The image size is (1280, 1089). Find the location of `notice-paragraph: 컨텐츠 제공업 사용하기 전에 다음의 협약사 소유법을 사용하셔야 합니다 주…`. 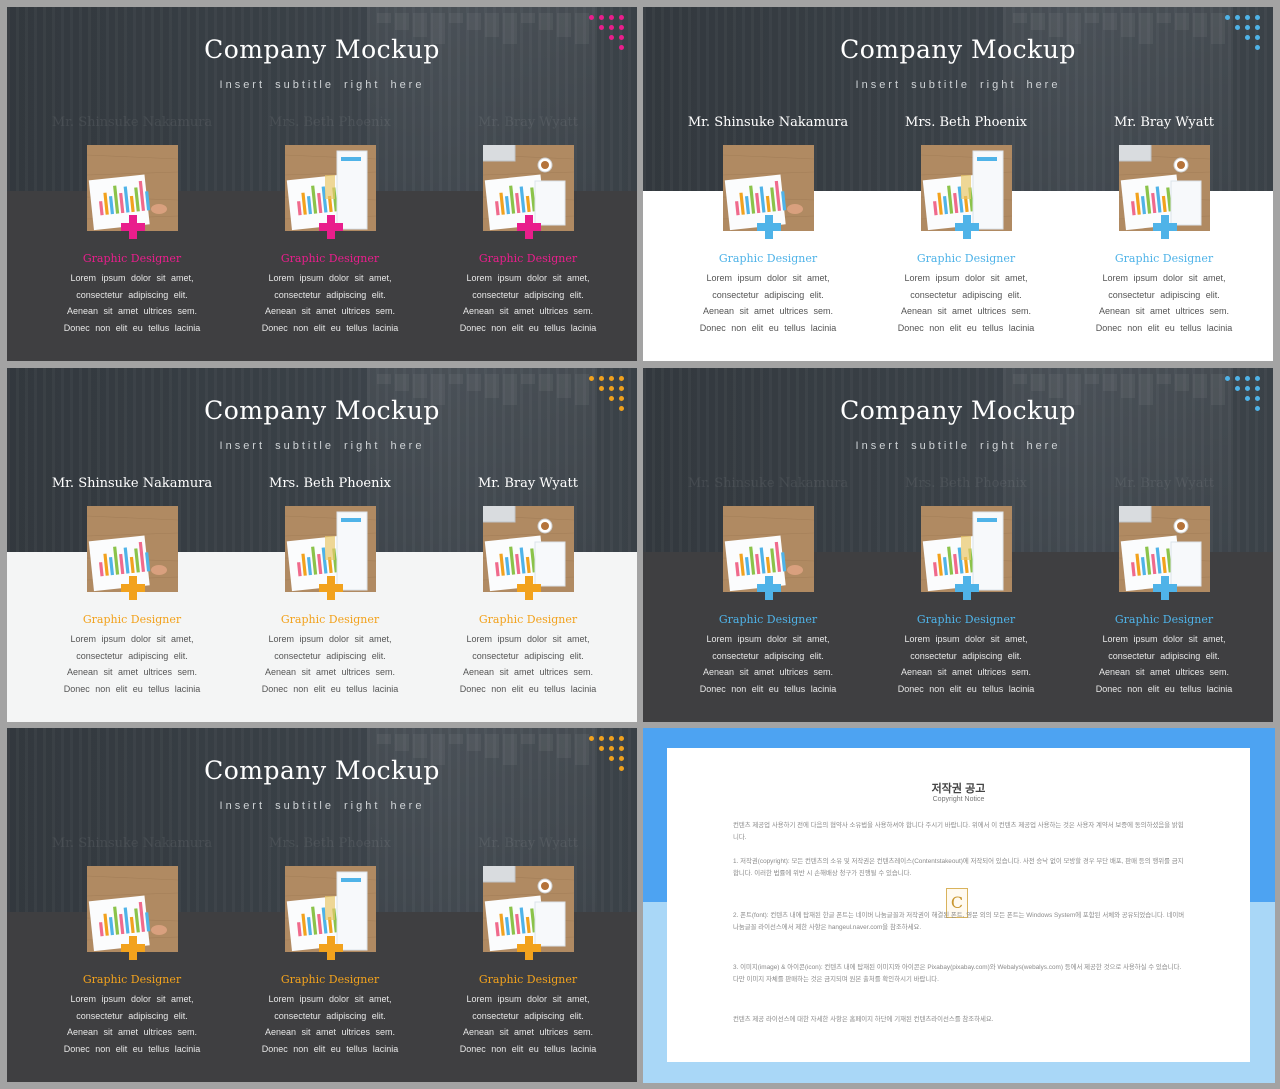

notice-paragraph: 컨텐츠 제공업 사용하기 전에 다음의 협약사 소유법을 사용하셔야 합니다 주… is located at coordinates (958, 831).